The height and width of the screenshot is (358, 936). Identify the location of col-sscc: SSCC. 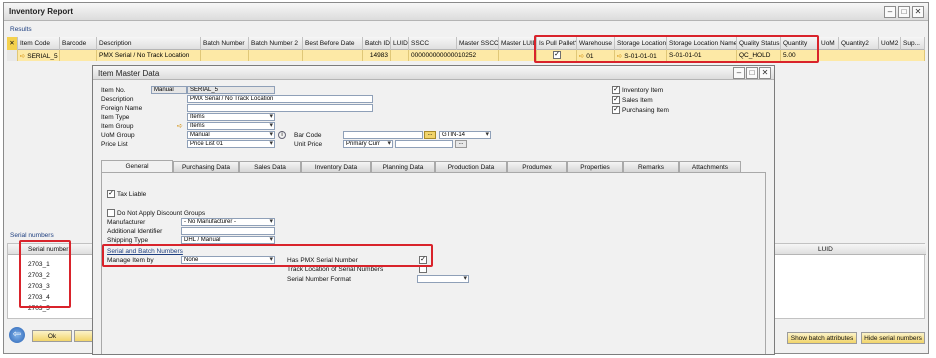
(433, 43).